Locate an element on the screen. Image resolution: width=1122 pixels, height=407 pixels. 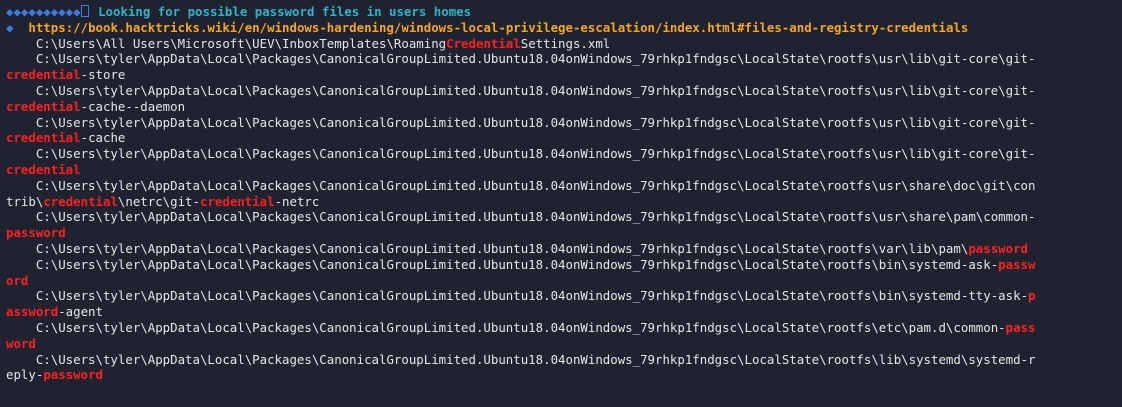
diamond-bullets-icon: ◆◆◆◆◆◆◆◆◆◆ is located at coordinates (43, 11).